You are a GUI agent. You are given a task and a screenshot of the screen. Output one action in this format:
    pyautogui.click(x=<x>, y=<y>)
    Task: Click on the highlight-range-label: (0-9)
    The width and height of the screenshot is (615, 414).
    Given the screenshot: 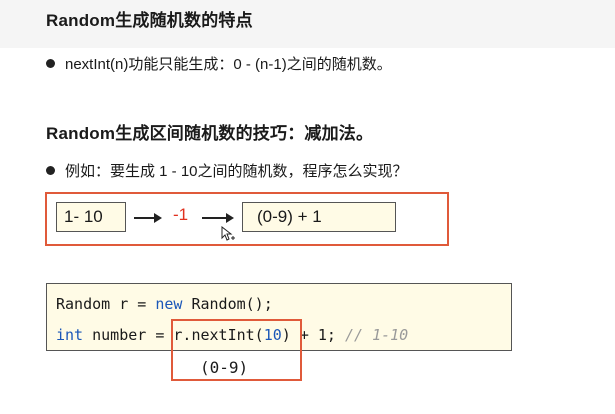 What is the action you would take?
    pyautogui.click(x=224, y=367)
    